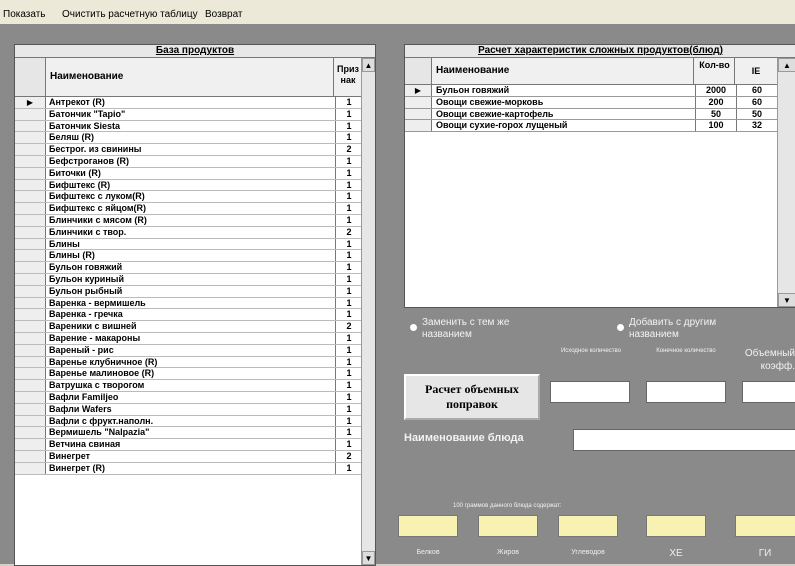 This screenshot has height=566, width=795. I want to click on table-row: Бефстроганов (R) 1, so click(188, 161).